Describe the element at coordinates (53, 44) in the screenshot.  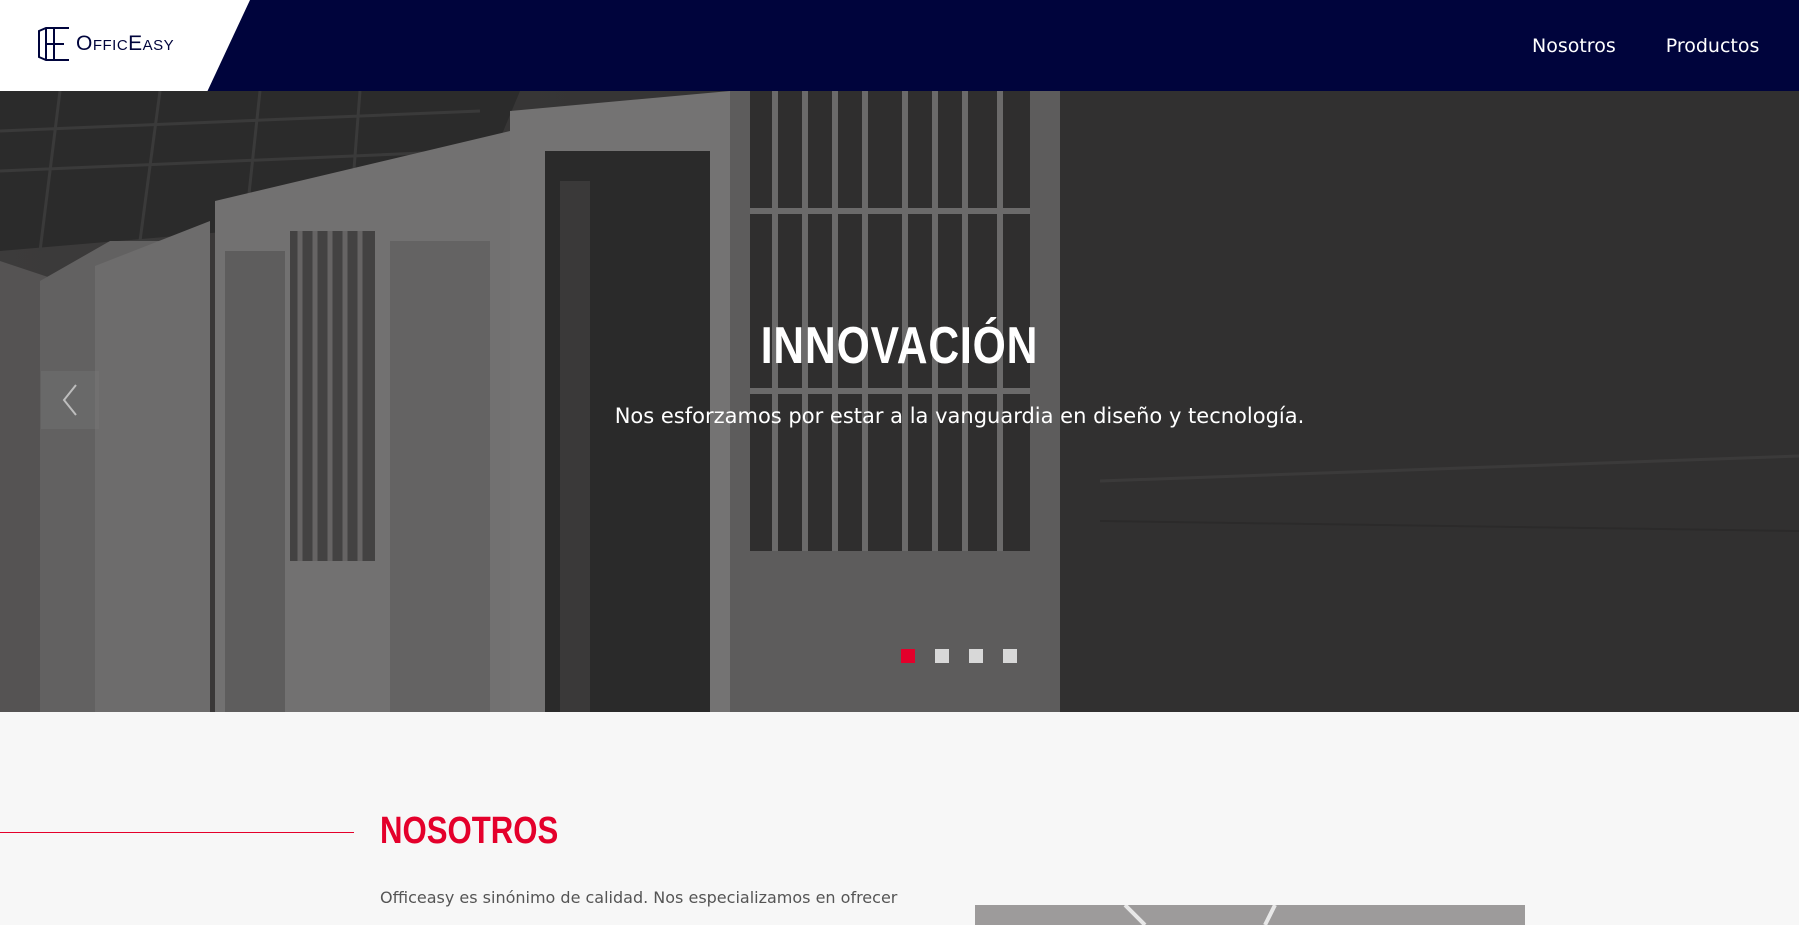
I see `logo-mark-icon` at that location.